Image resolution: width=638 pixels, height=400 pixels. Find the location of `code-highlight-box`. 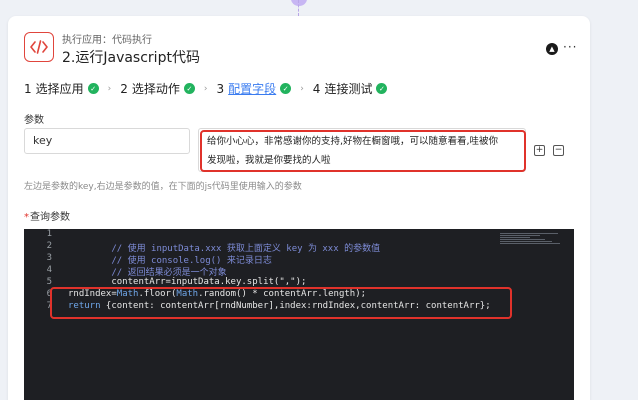

code-highlight-box is located at coordinates (281, 303).